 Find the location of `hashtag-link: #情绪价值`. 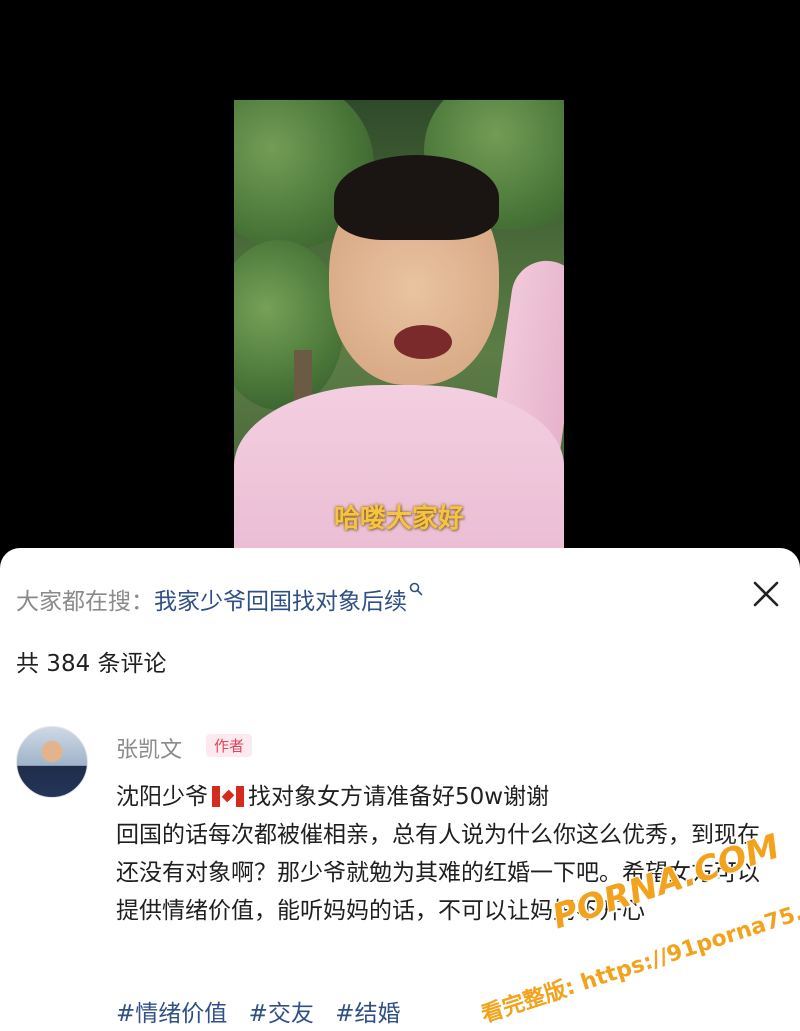

hashtag-link: #情绪价值 is located at coordinates (171, 1014).